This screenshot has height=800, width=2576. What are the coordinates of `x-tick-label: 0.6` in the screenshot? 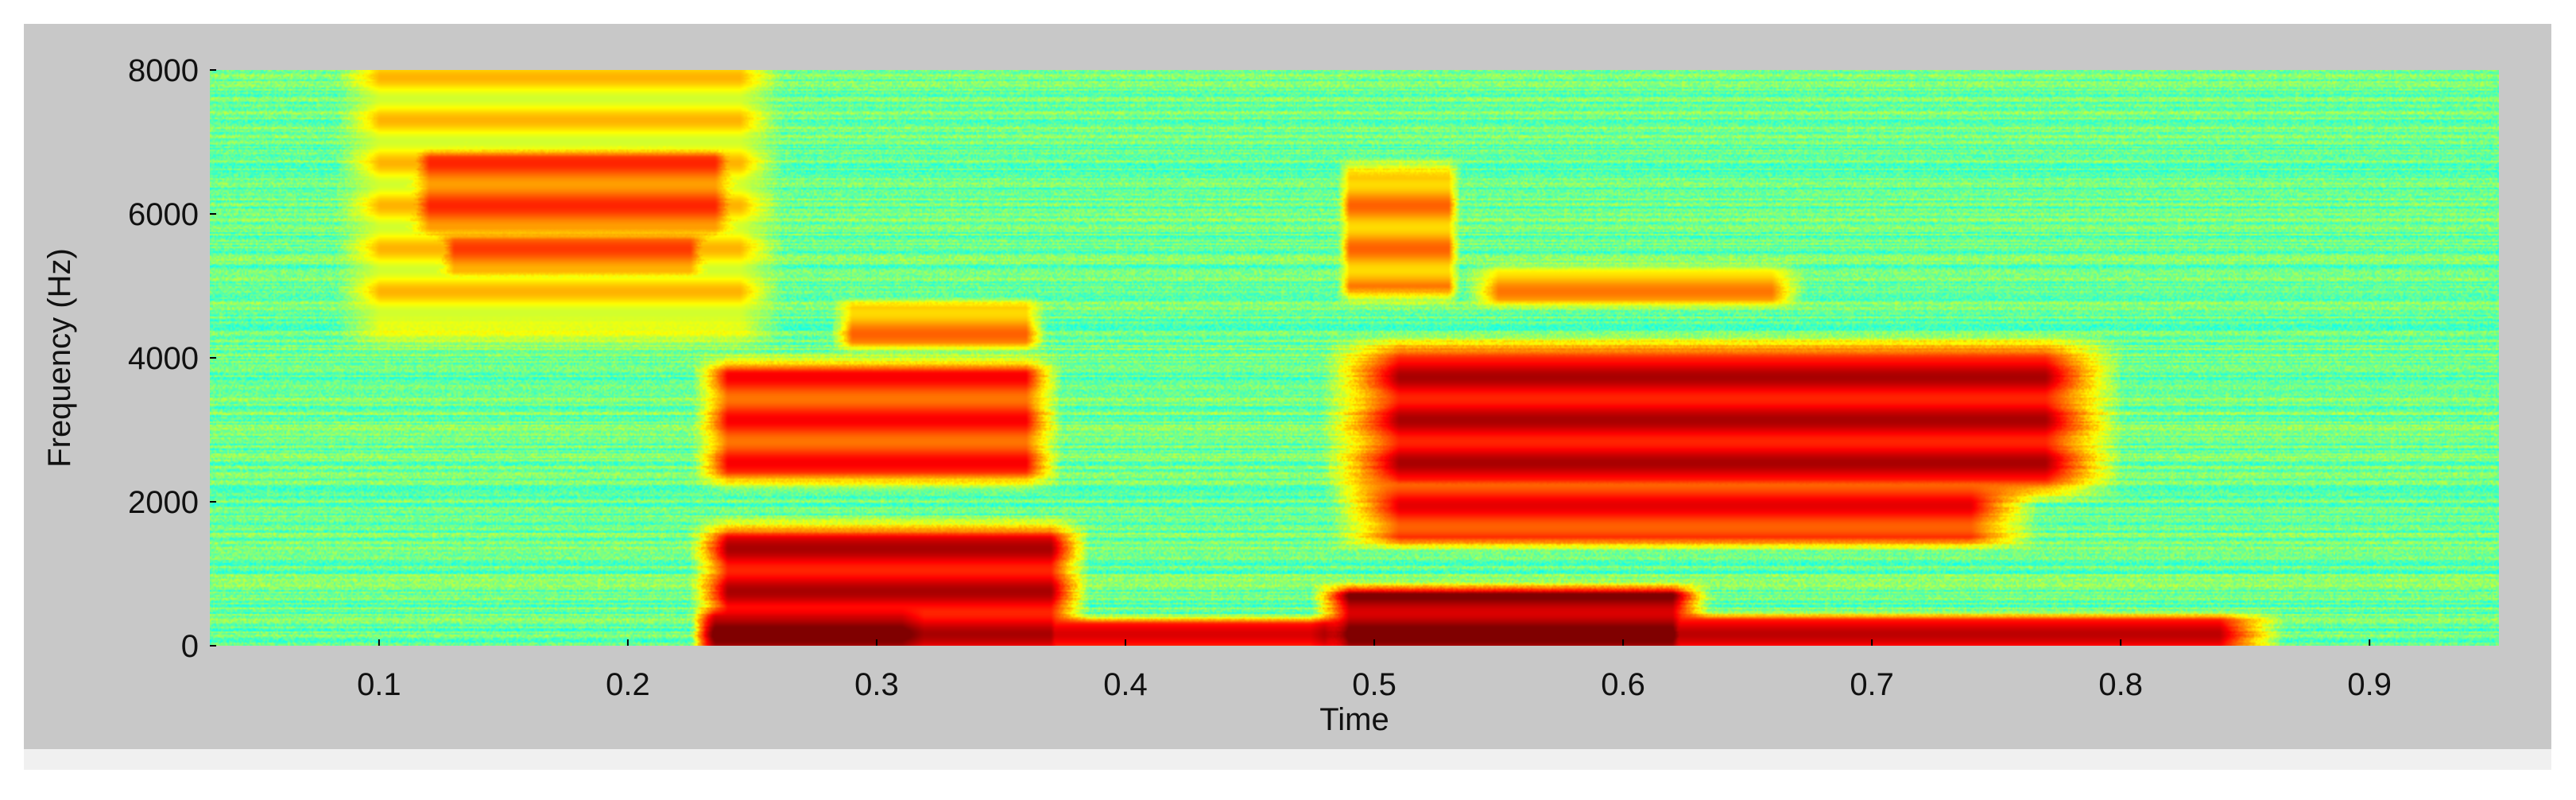 It's located at (1623, 685).